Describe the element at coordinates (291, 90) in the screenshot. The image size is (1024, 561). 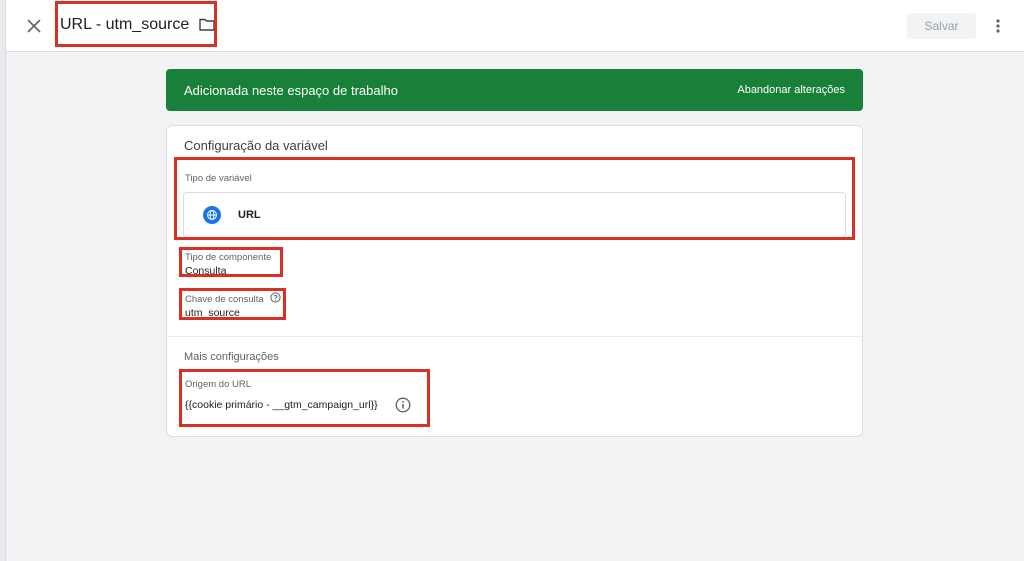
I see `banner-text: Adicionada neste espaço de trabalho` at that location.